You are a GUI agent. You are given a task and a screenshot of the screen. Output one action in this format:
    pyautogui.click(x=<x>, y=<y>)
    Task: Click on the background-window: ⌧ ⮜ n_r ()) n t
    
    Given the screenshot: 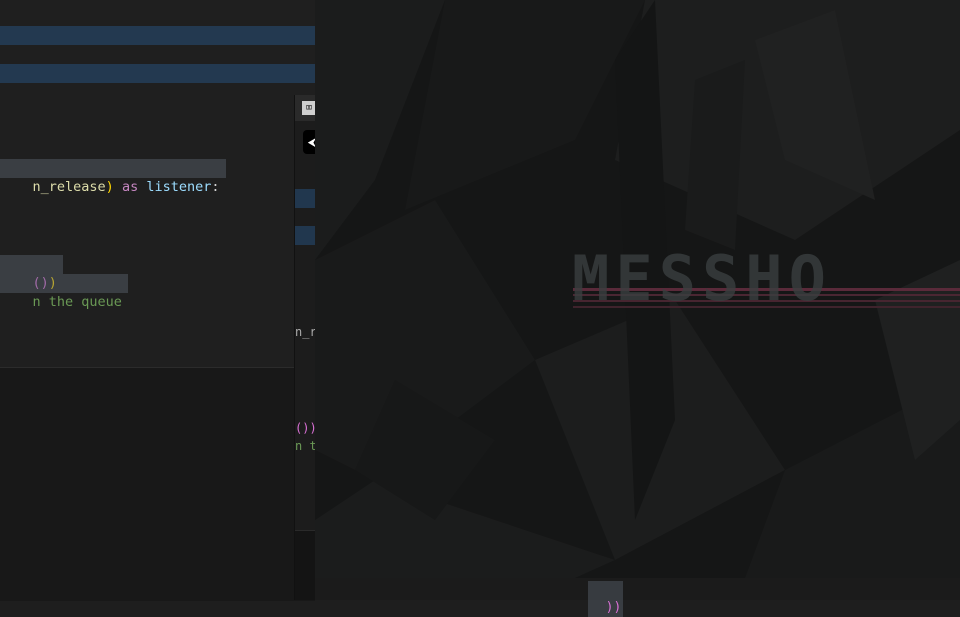 What is the action you would take?
    pyautogui.click(x=305, y=347)
    